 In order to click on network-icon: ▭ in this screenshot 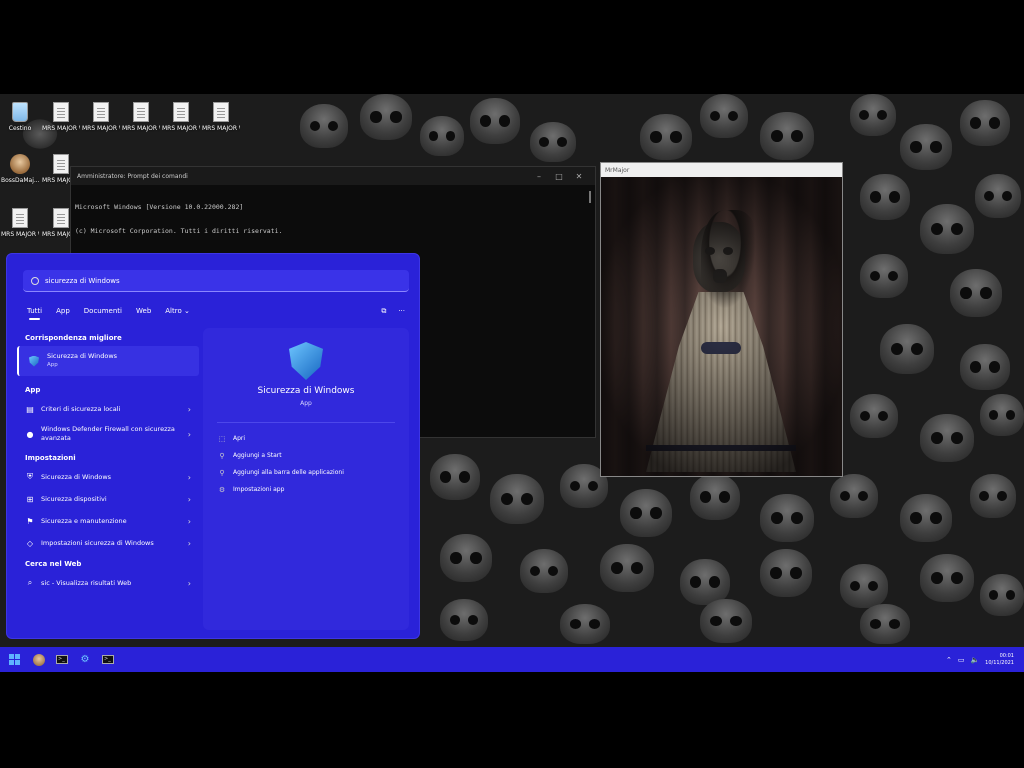, I will do `click(961, 660)`.